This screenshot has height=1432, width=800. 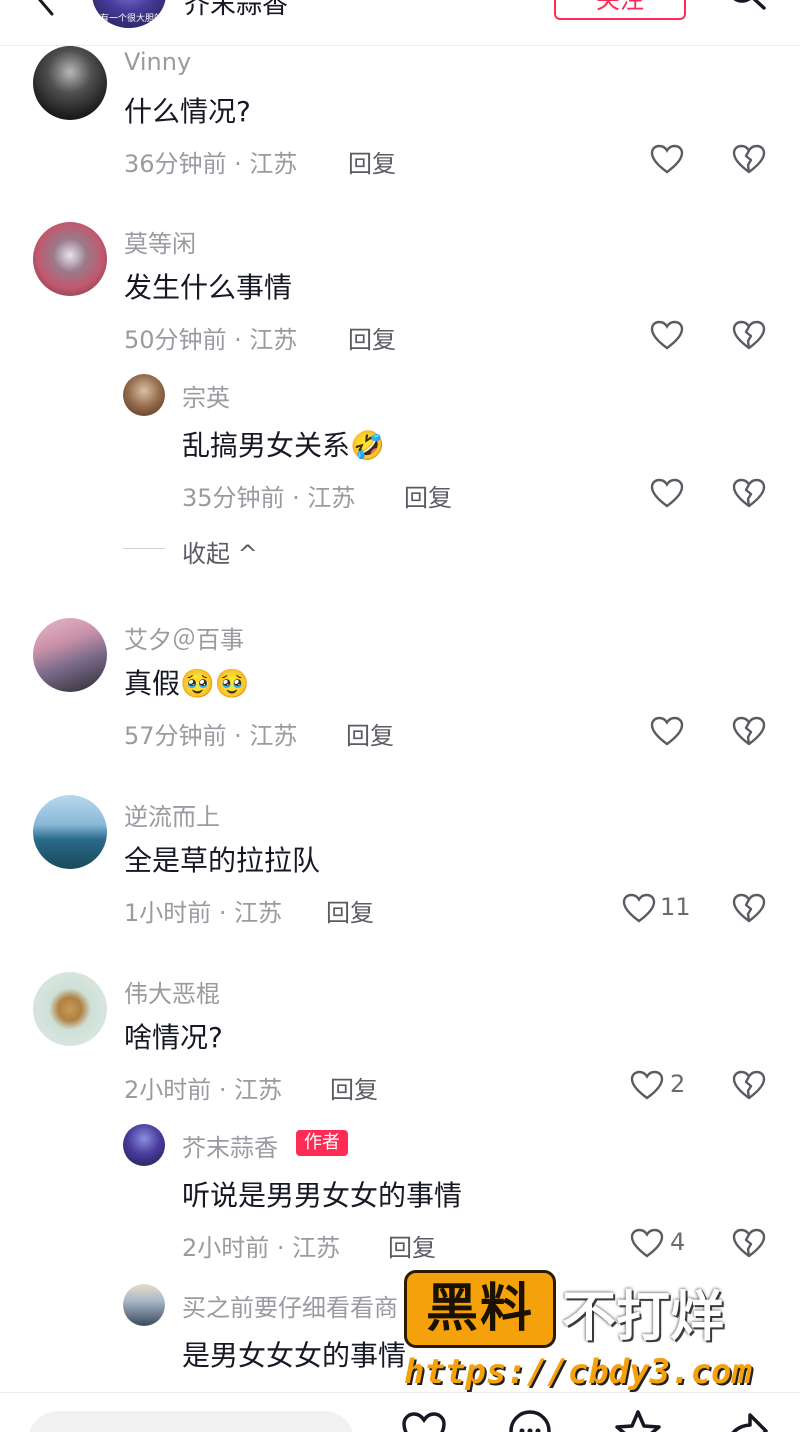 I want to click on search-icon, so click(x=746, y=9).